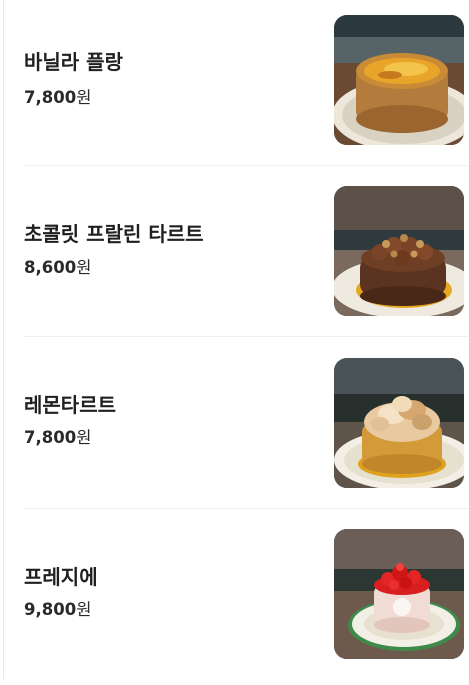 Image resolution: width=469 pixels, height=685 pixels. I want to click on menu-item-price: 8,600원, so click(57, 268).